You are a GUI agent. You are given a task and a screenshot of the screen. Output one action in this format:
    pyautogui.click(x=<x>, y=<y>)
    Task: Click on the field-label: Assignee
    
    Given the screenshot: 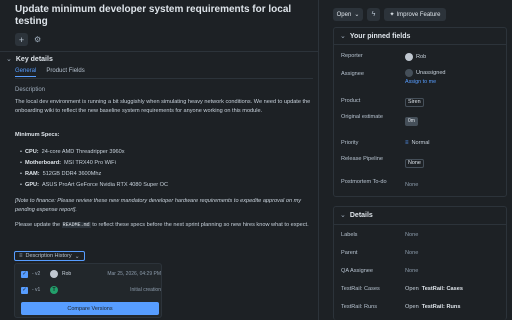 What is the action you would take?
    pyautogui.click(x=353, y=74)
    